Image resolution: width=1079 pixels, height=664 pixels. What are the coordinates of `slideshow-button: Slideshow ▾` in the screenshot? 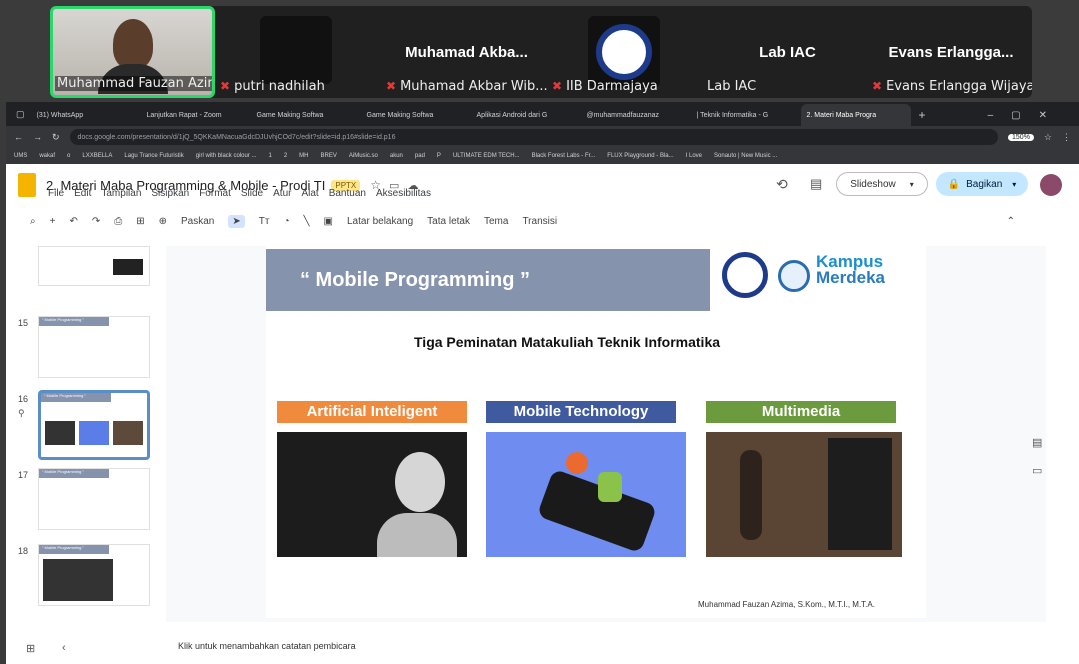 It's located at (882, 184).